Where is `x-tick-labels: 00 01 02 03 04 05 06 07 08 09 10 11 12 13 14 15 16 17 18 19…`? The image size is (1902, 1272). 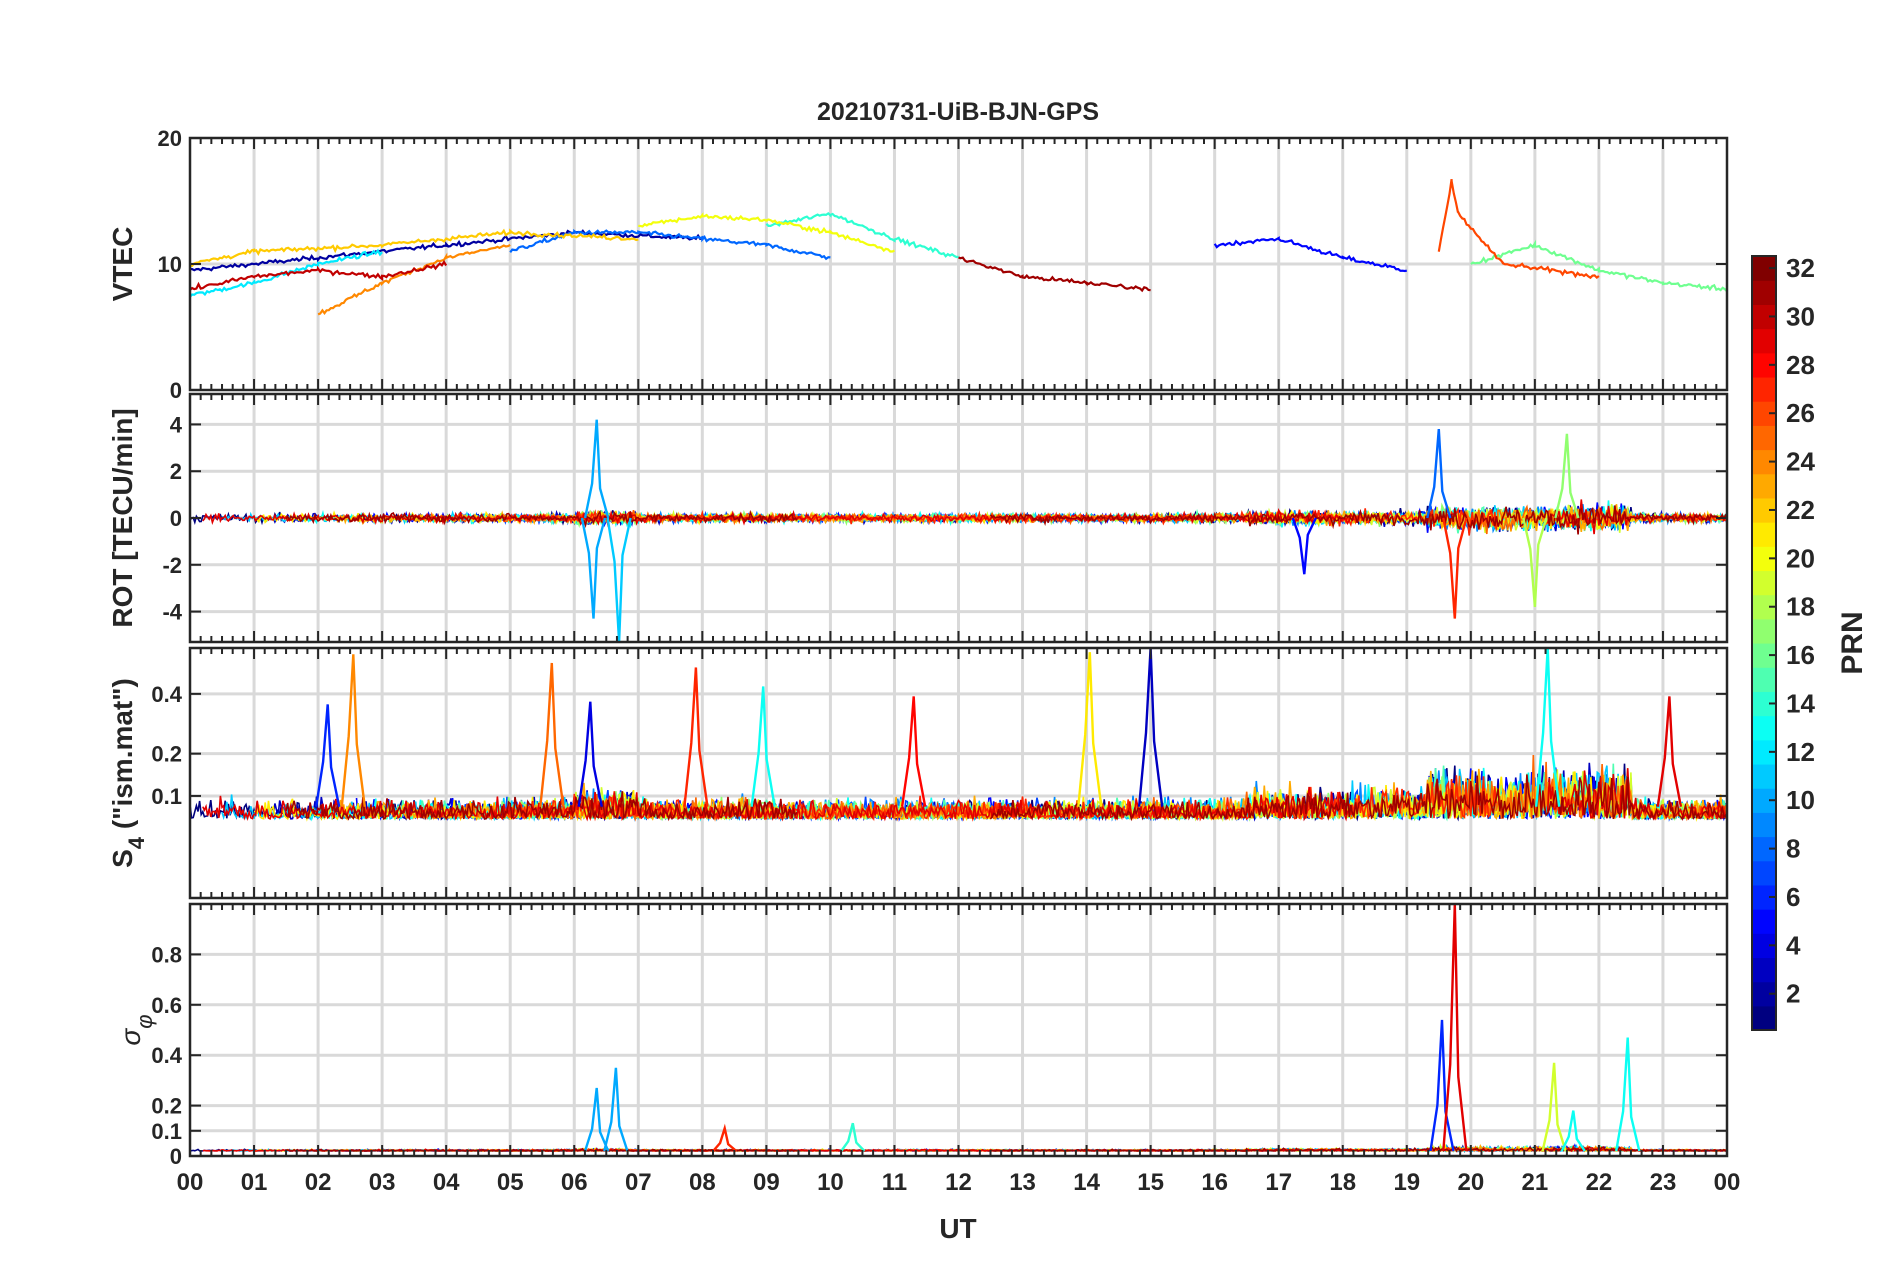 x-tick-labels: 00 01 02 03 04 05 06 07 08 09 10 11 12 13 14 15 16 17 18 19… is located at coordinates (959, 1182).